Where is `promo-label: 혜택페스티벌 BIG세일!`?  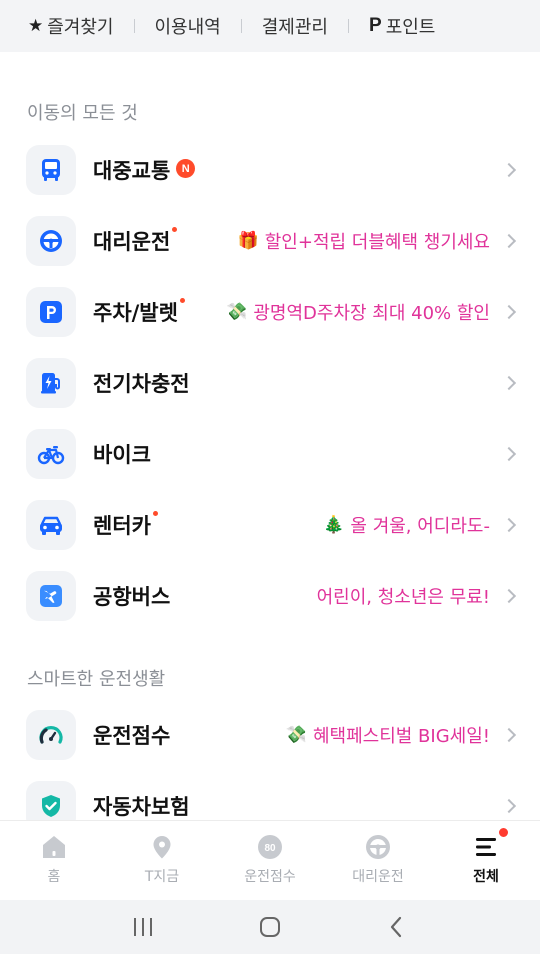
promo-label: 혜택페스티벌 BIG세일! is located at coordinates (401, 736).